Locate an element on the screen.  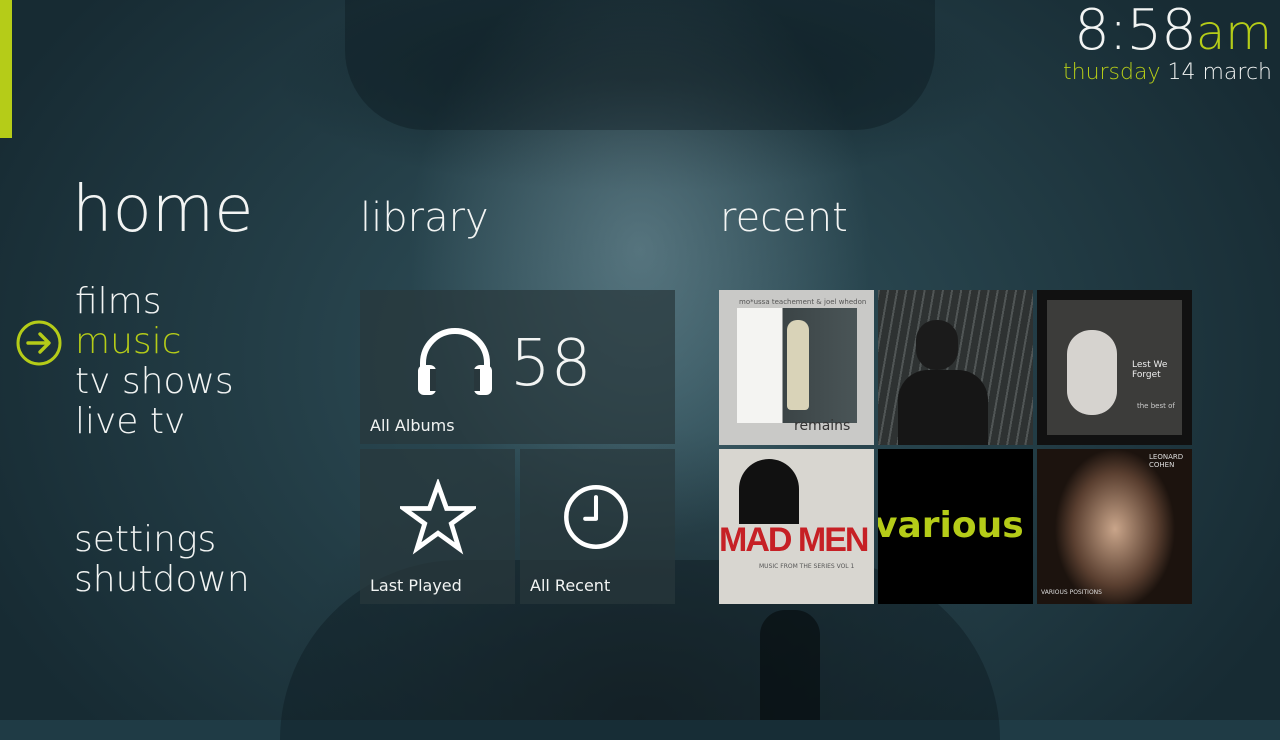
albums-count: 58 is located at coordinates (551, 364).